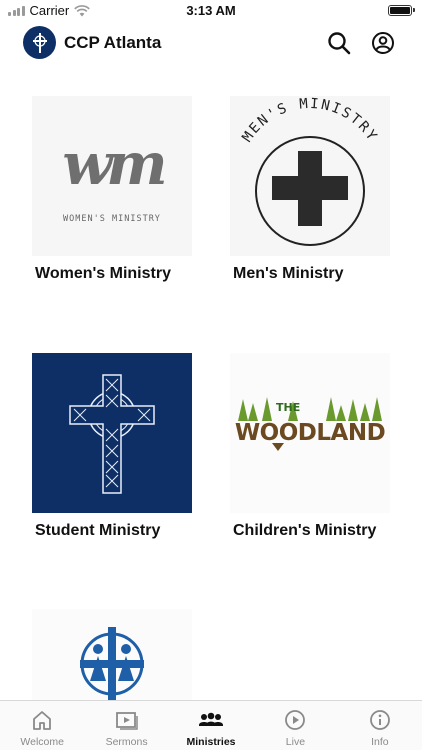 This screenshot has height=750, width=422. I want to click on account-icon, so click(383, 43).